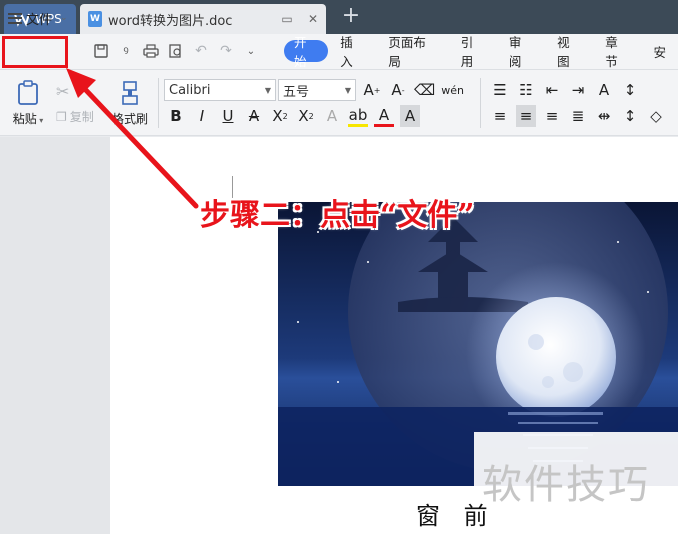 This screenshot has width=678, height=534. I want to click on underline-icon: U, so click(228, 116).